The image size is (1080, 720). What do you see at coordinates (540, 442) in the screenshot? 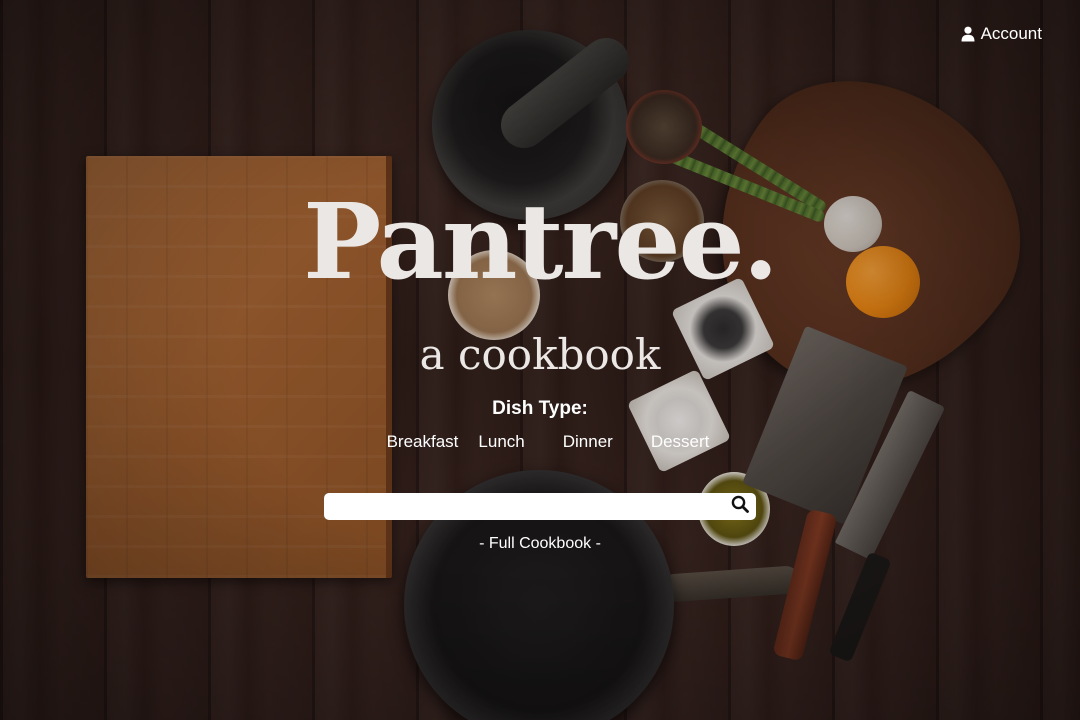
I see `dish-type-filter: Breakfast Lunch Dinner Dessert` at bounding box center [540, 442].